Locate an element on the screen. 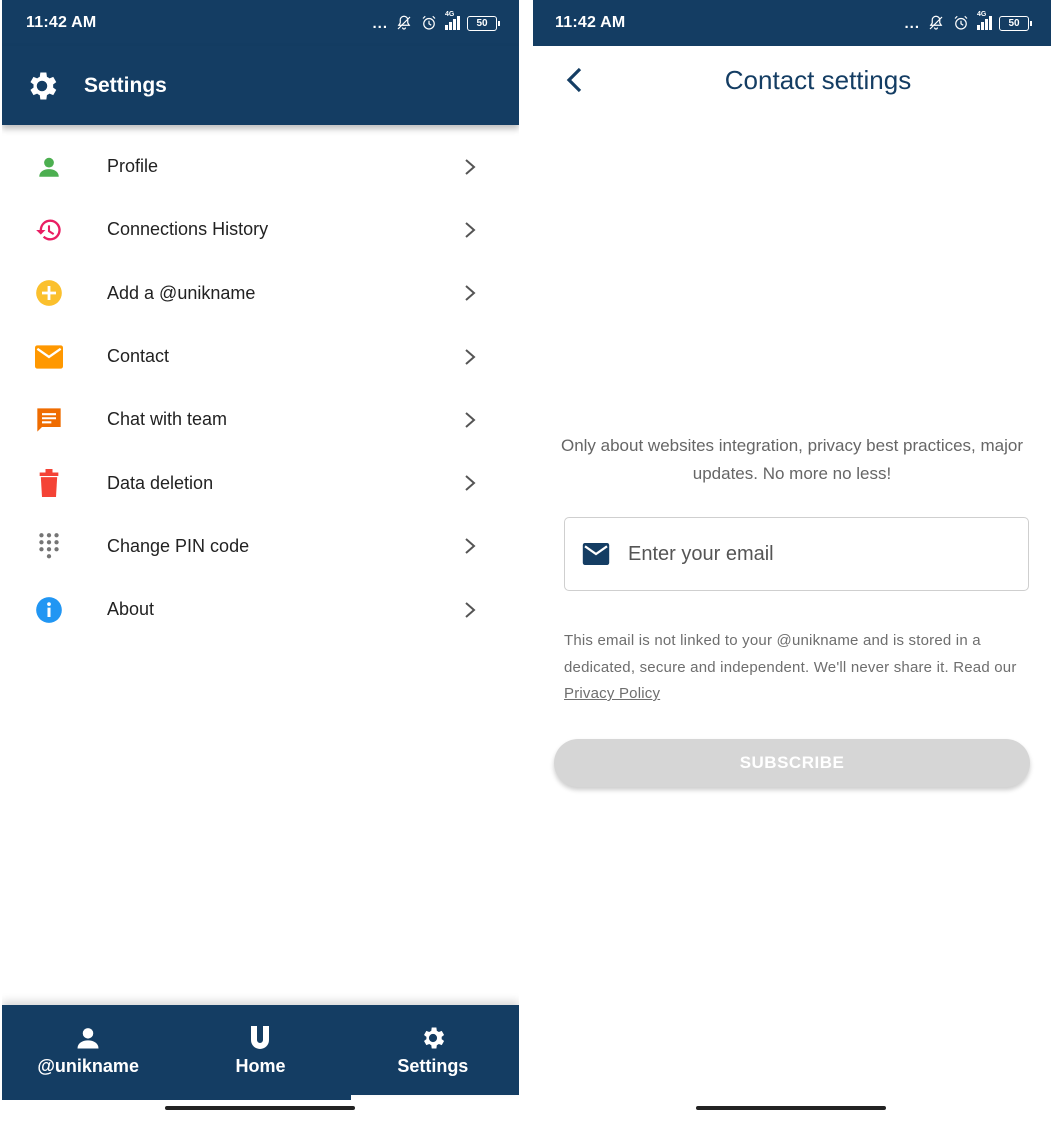  settings-item-chat-with-team: Chat with team is located at coordinates (260, 419).